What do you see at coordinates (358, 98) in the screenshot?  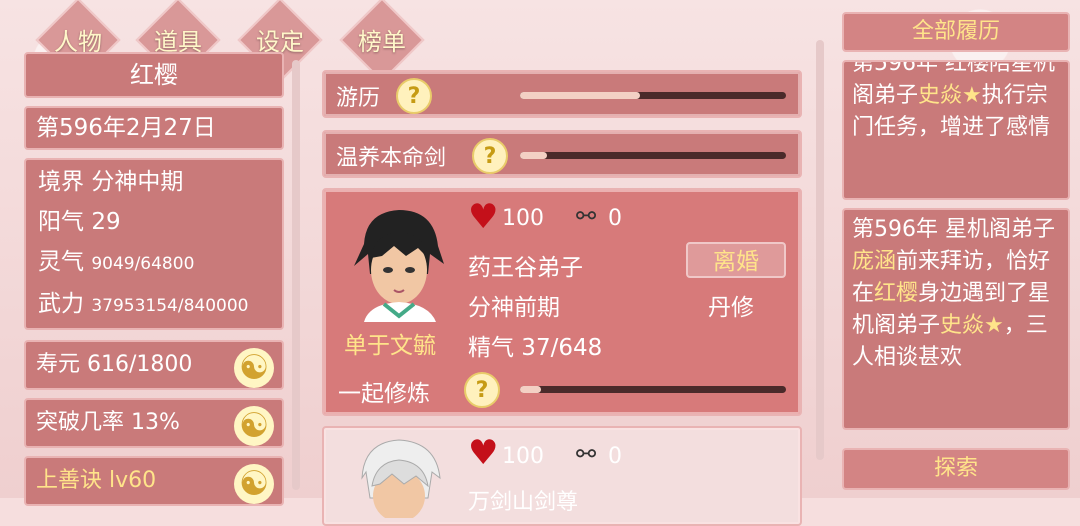 I see `activity-label: 游历` at bounding box center [358, 98].